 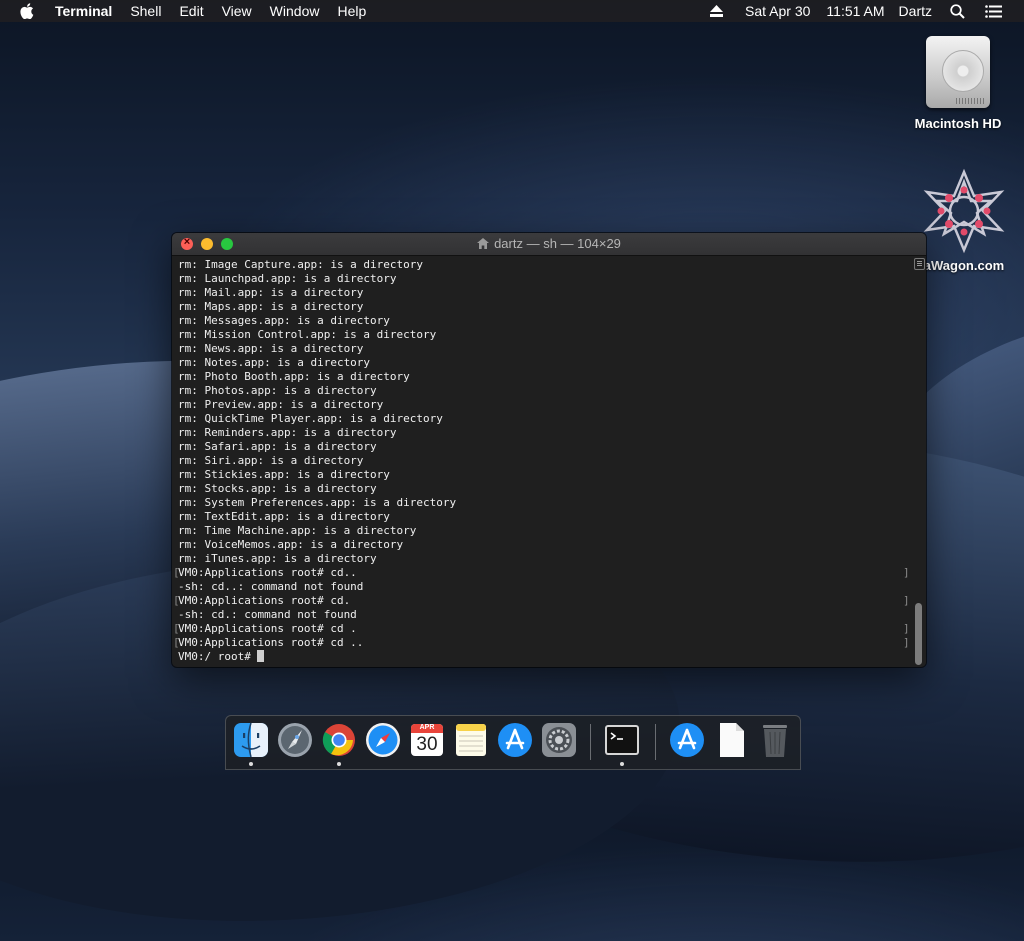 I want to click on launchpad-icon, so click(x=295, y=740).